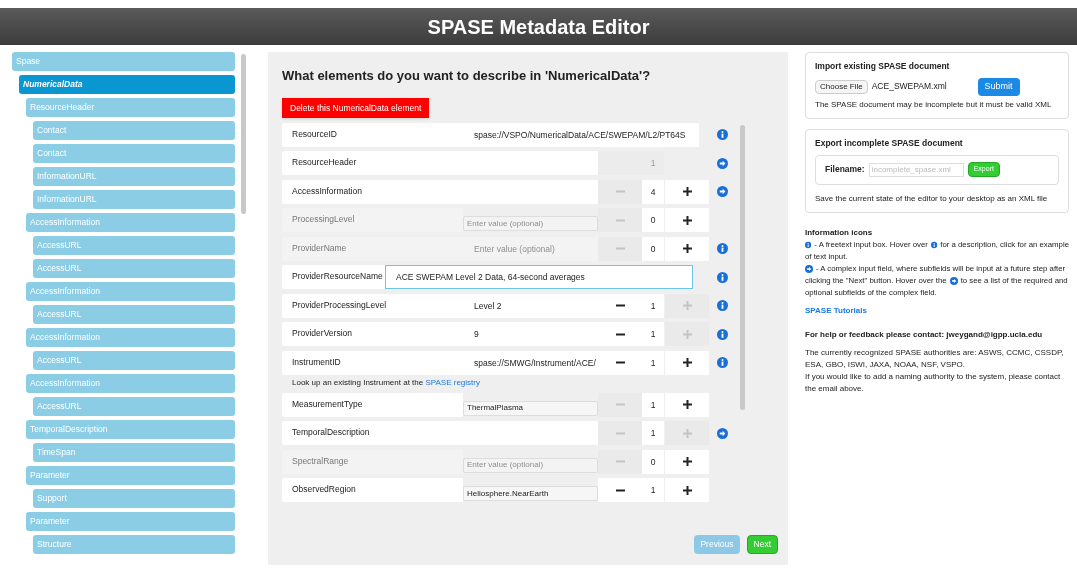 Image resolution: width=1077 pixels, height=577 pixels. What do you see at coordinates (440, 191) in the screenshot?
I see `field-label: AccessInformation` at bounding box center [440, 191].